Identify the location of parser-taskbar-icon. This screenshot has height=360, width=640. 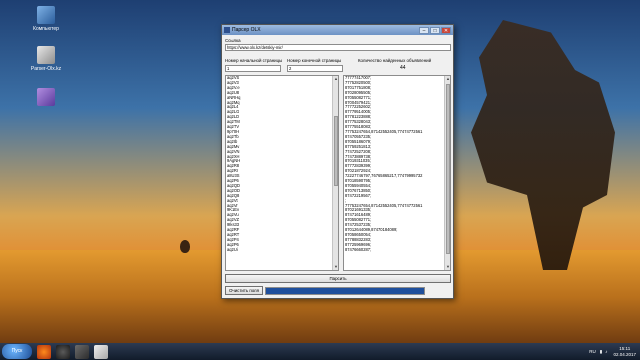
(101, 351).